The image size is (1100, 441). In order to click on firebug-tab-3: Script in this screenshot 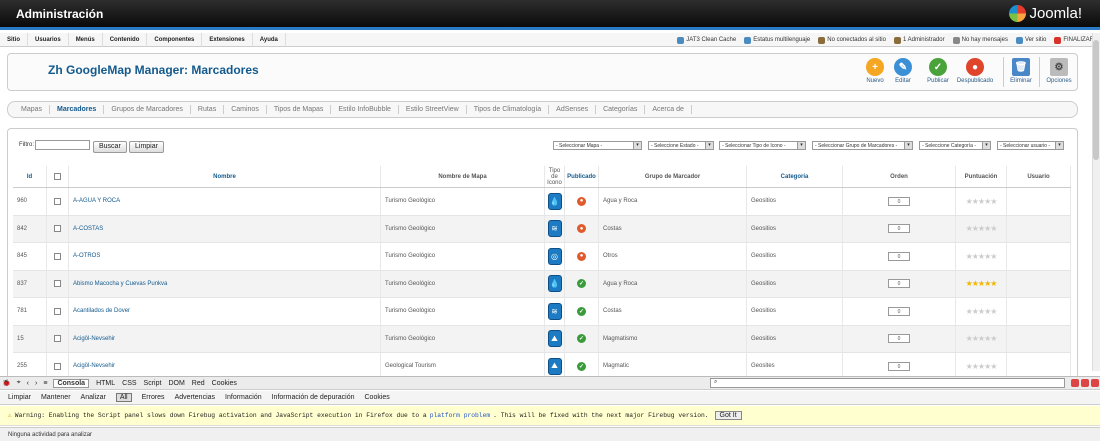, I will do `click(153, 383)`.